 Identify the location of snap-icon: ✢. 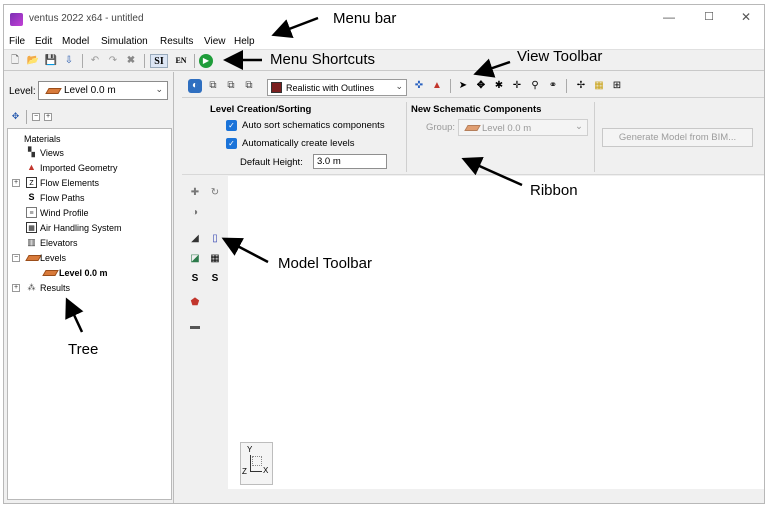
(581, 86).